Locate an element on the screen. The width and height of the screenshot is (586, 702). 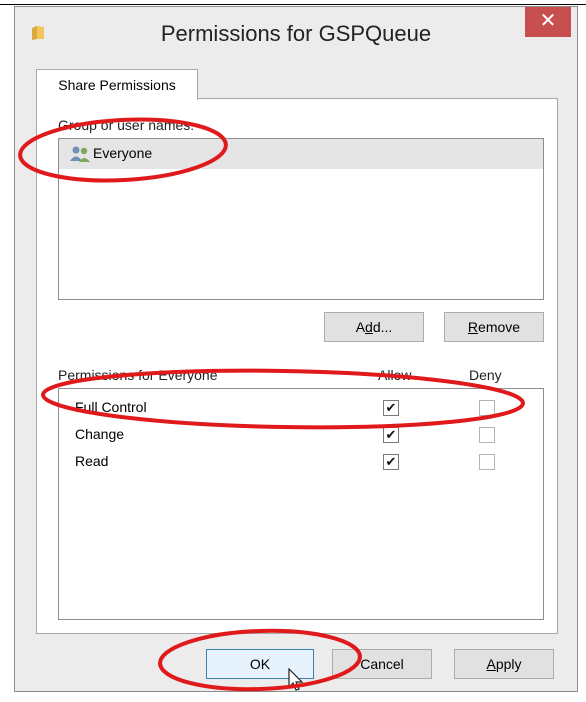
list-item: Everyone is located at coordinates (301, 154).